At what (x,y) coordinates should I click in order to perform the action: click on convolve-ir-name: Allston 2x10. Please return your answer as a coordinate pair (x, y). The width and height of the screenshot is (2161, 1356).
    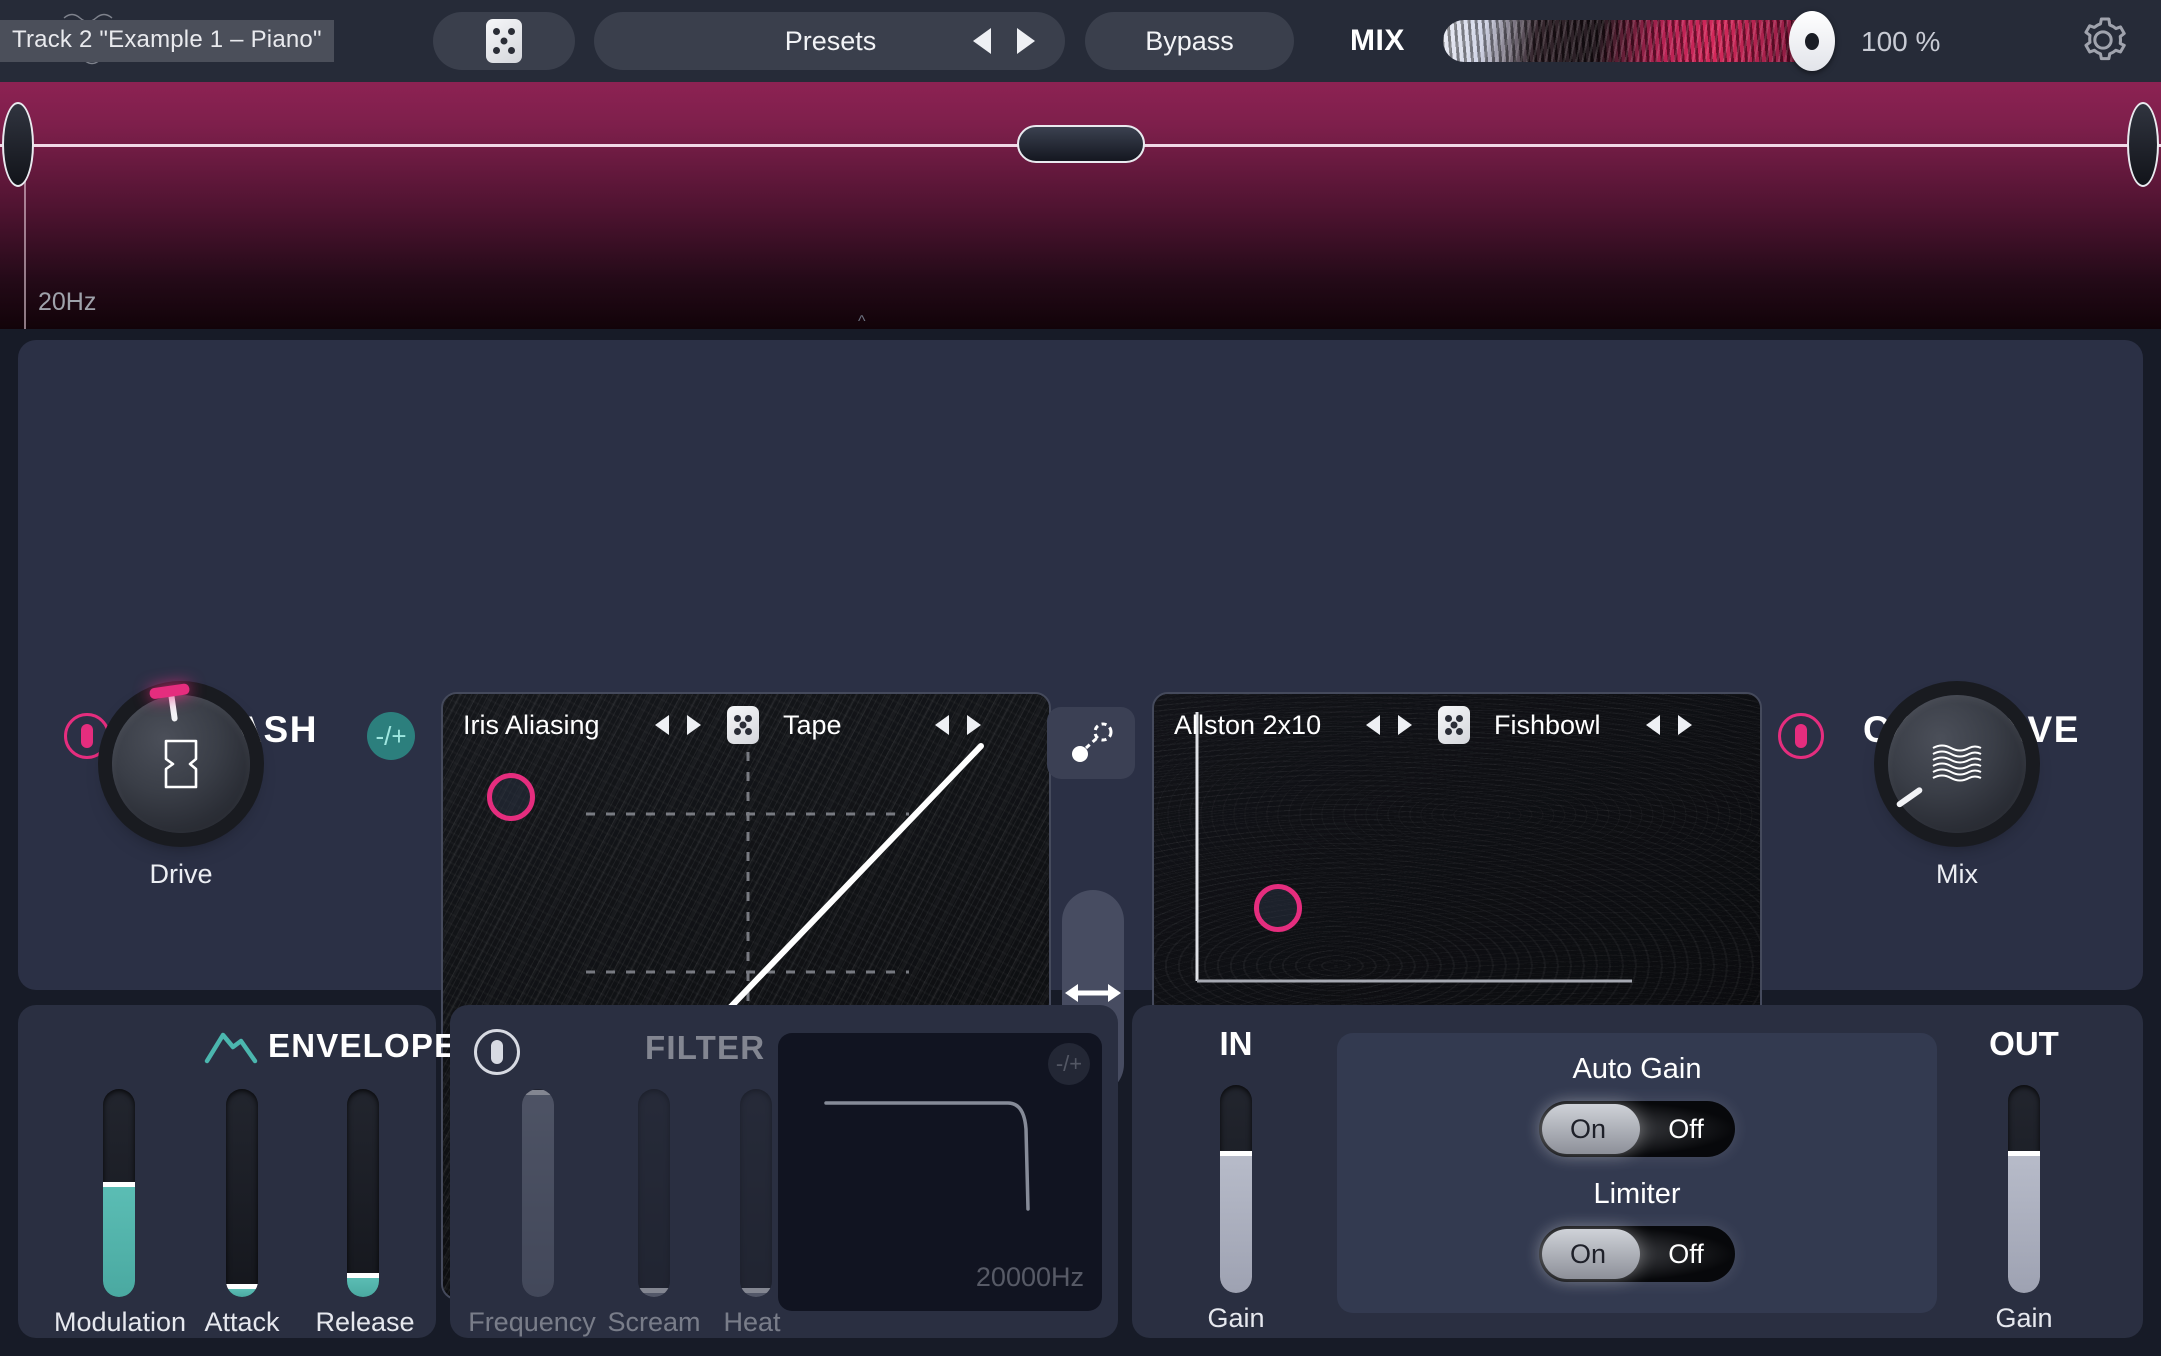
    Looking at the image, I should click on (1248, 724).